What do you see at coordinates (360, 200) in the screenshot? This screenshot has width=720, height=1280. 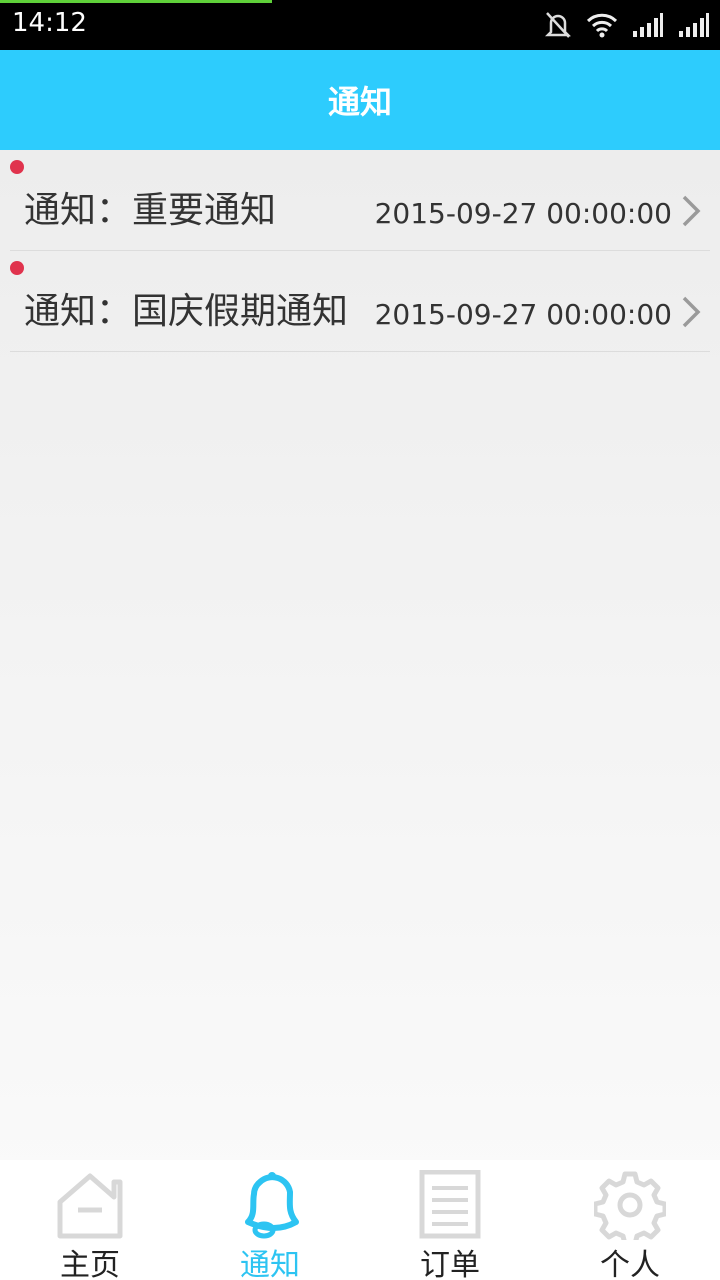 I see `notification-item: 通知：重要通知 2015-09-27 00:00:00` at bounding box center [360, 200].